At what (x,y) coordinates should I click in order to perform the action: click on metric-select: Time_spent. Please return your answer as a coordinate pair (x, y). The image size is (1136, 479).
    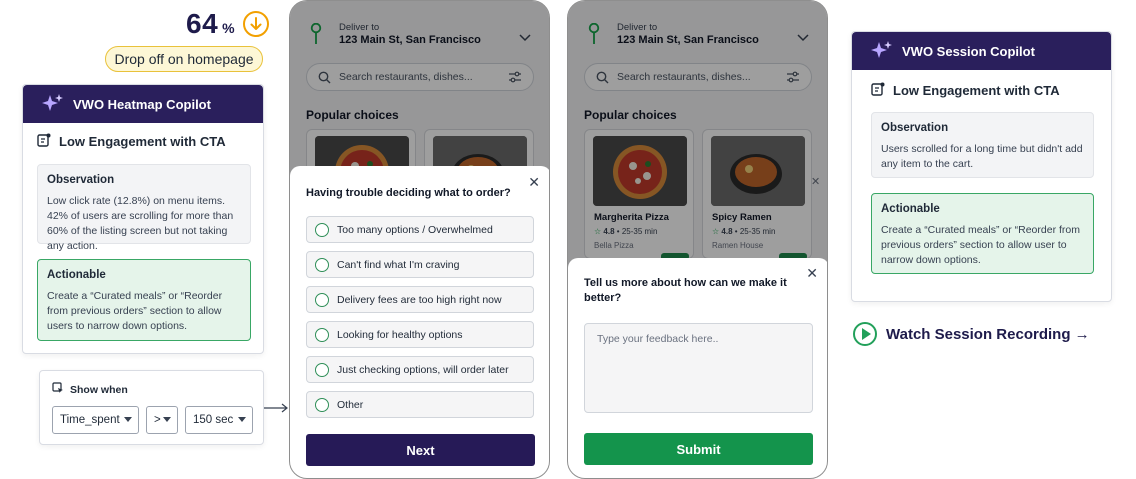
    Looking at the image, I should click on (95, 420).